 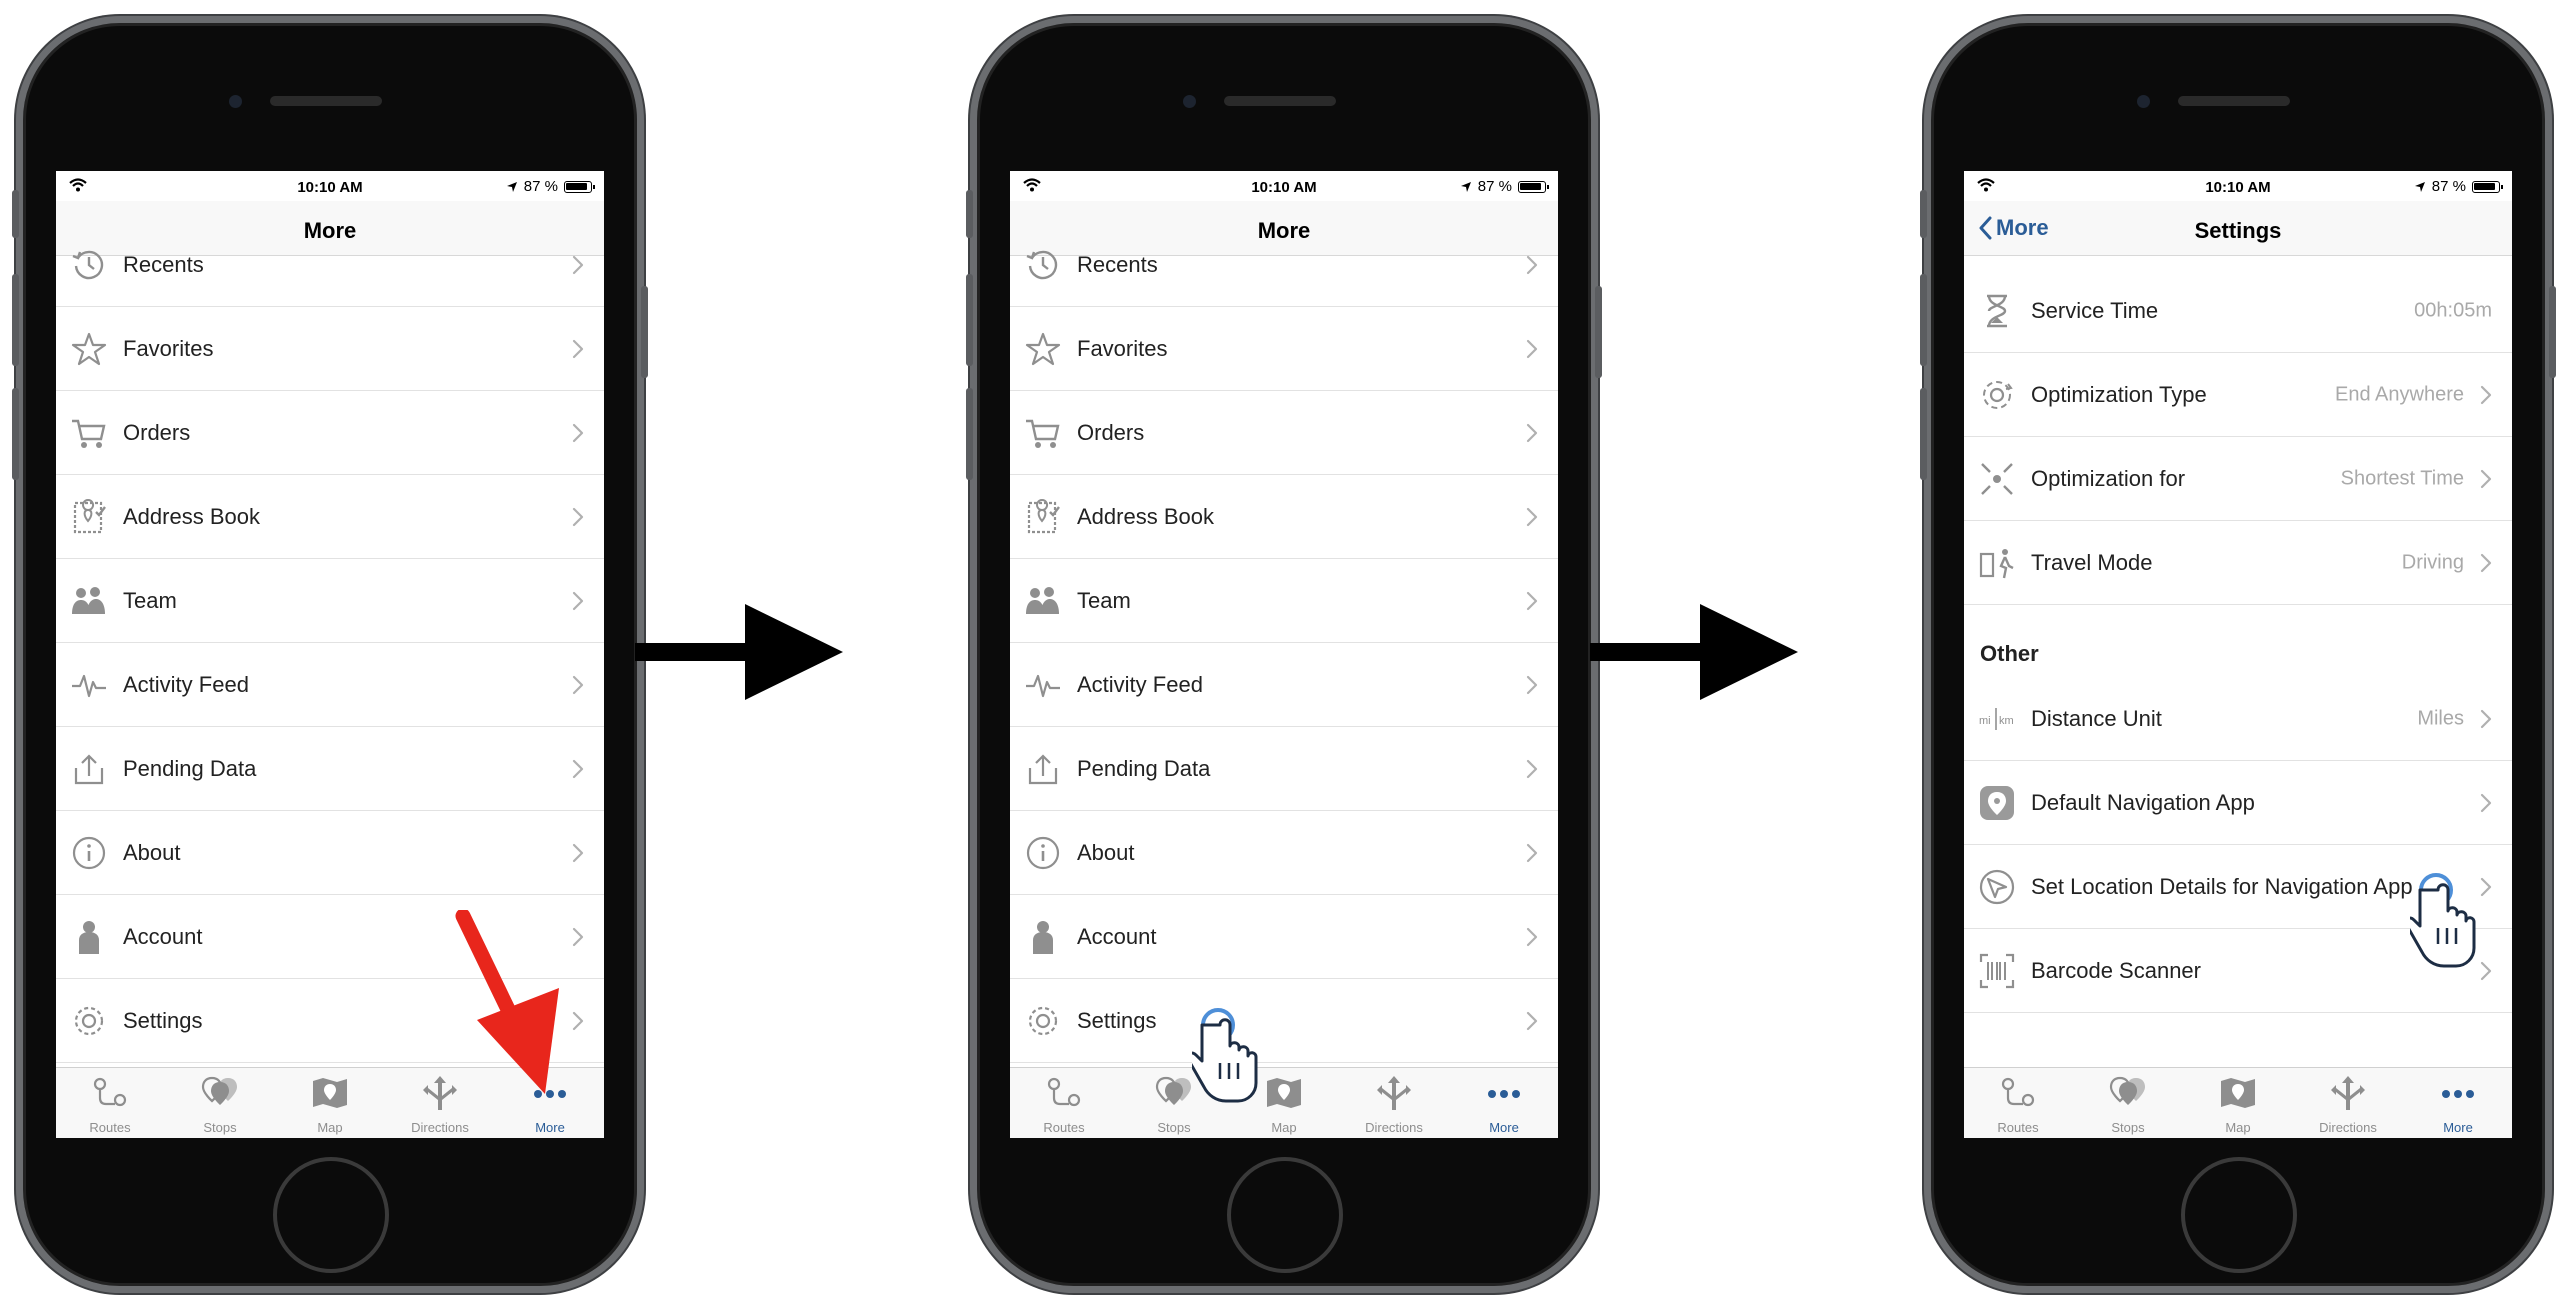 I want to click on upload-icon, so click(x=1043, y=769).